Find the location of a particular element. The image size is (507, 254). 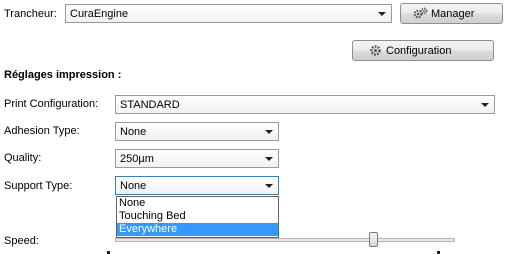

manager-button-label: Manager is located at coordinates (453, 14).